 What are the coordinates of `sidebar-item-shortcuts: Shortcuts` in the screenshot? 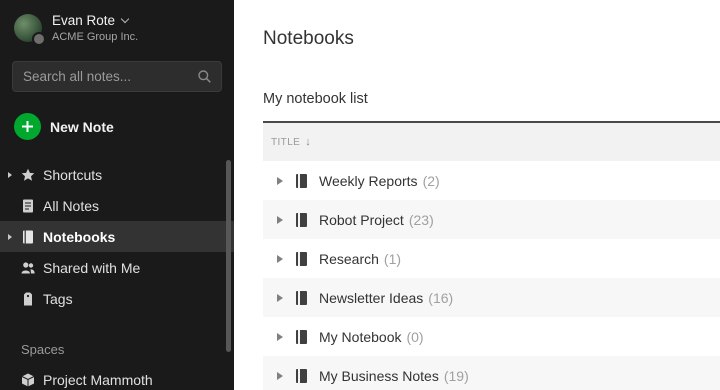 It's located at (117, 174).